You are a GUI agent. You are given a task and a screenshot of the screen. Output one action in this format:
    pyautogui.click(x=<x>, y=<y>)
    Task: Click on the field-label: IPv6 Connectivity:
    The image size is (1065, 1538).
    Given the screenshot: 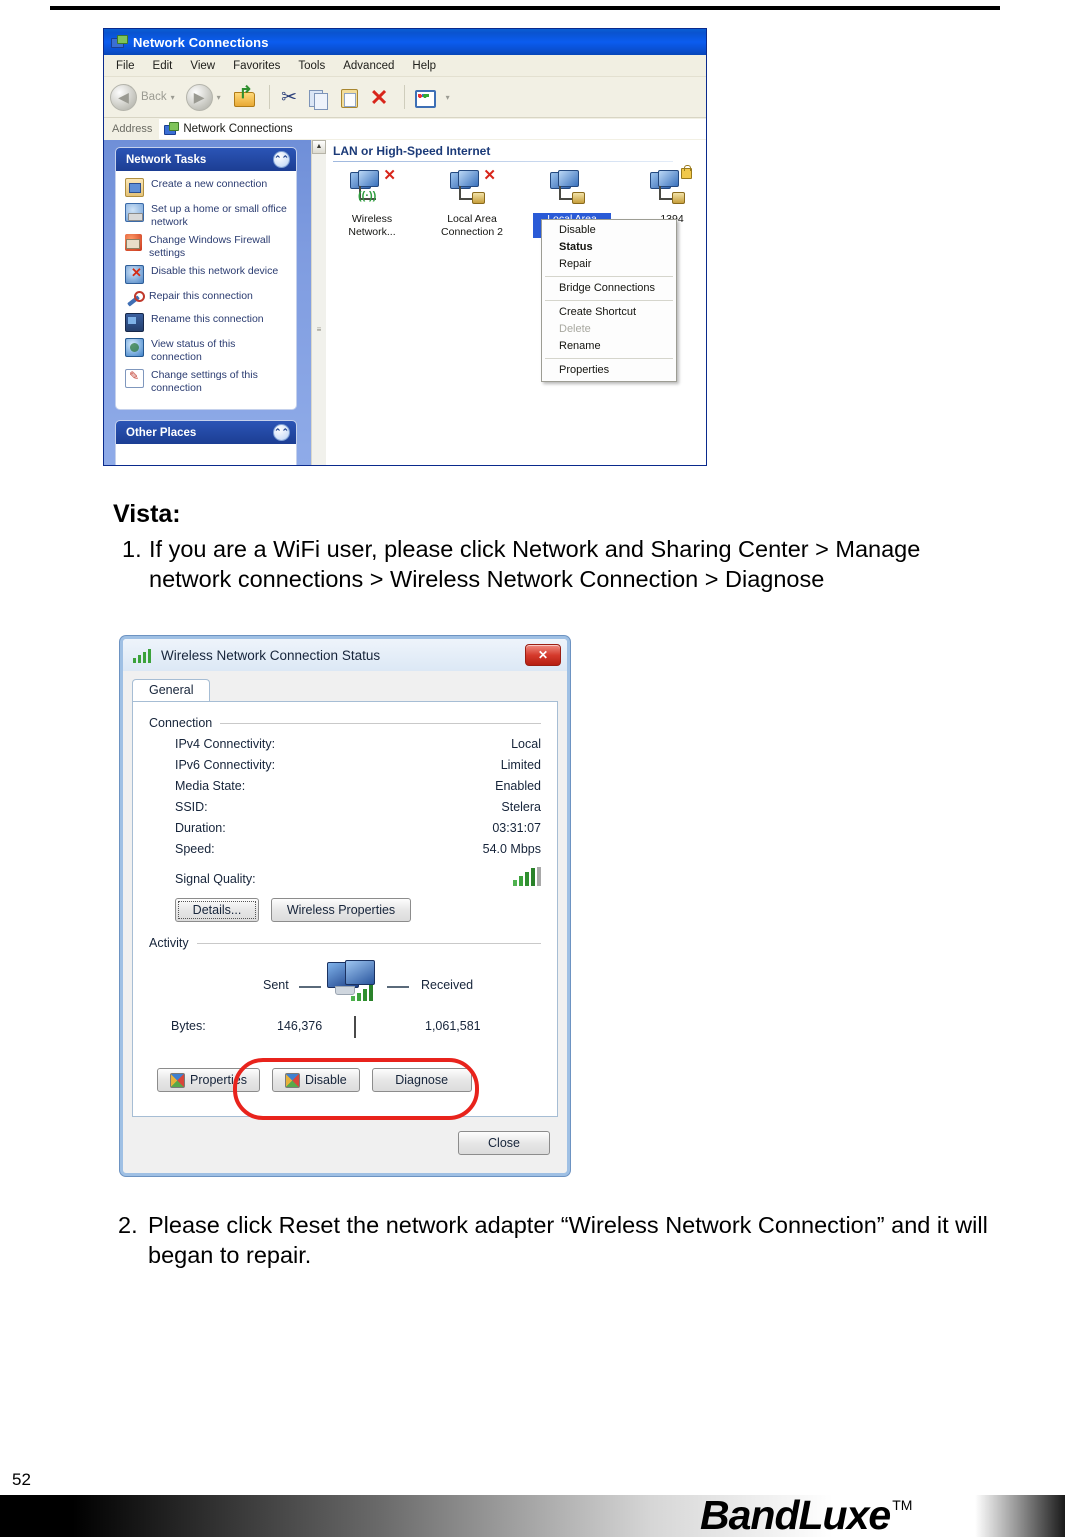 What is the action you would take?
    pyautogui.click(x=225, y=765)
    